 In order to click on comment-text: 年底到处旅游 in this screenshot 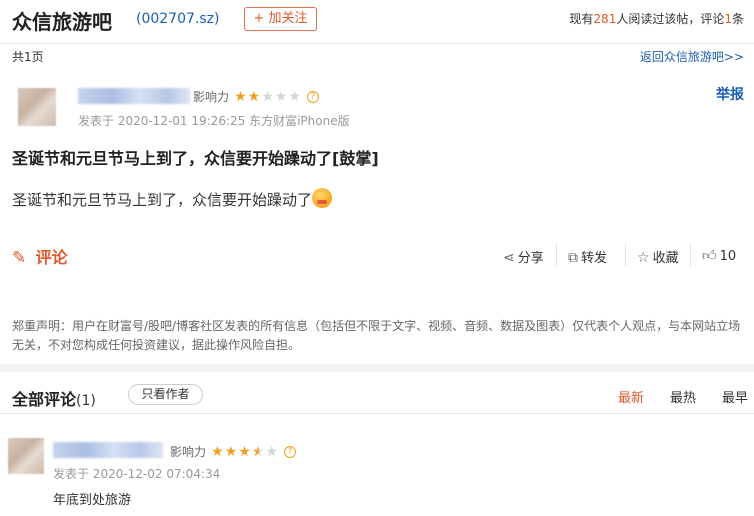, I will do `click(92, 500)`.